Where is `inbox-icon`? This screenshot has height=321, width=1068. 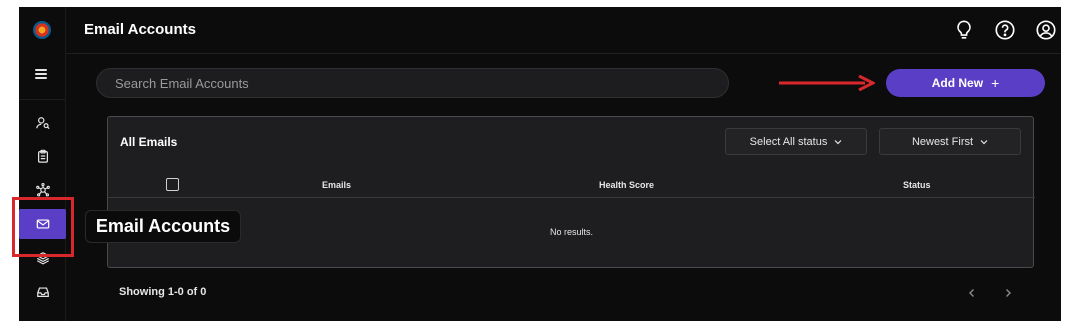 inbox-icon is located at coordinates (42, 292).